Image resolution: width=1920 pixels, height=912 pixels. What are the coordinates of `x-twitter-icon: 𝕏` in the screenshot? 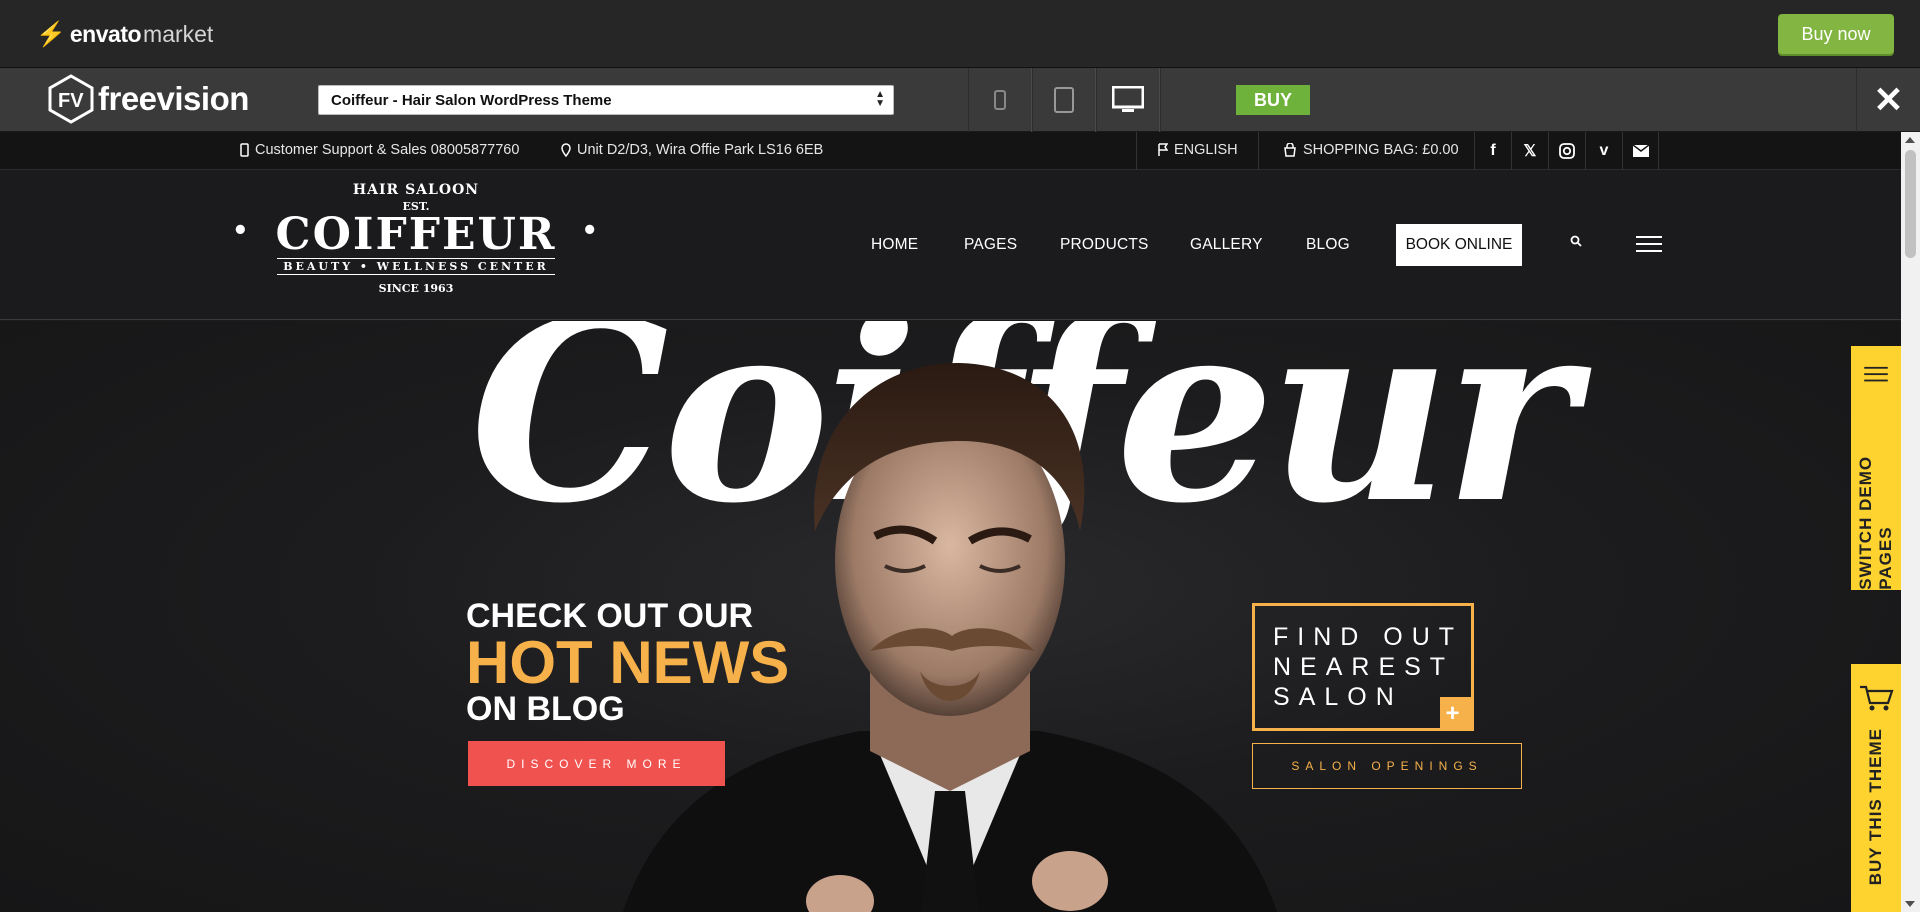 It's located at (1529, 151).